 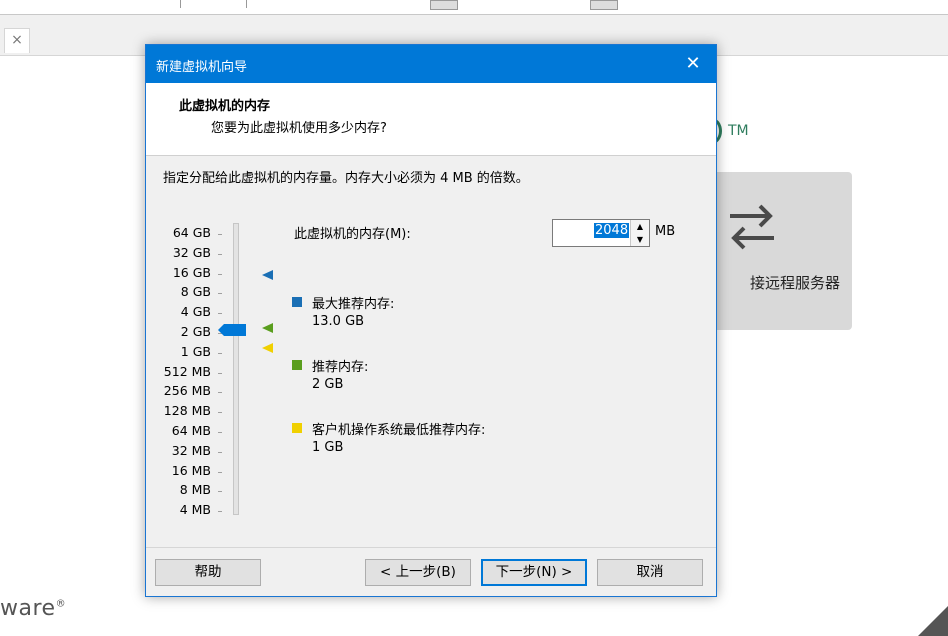 I want to click on memory-field-label: 此虚拟机的内存(M):, so click(x=352, y=234).